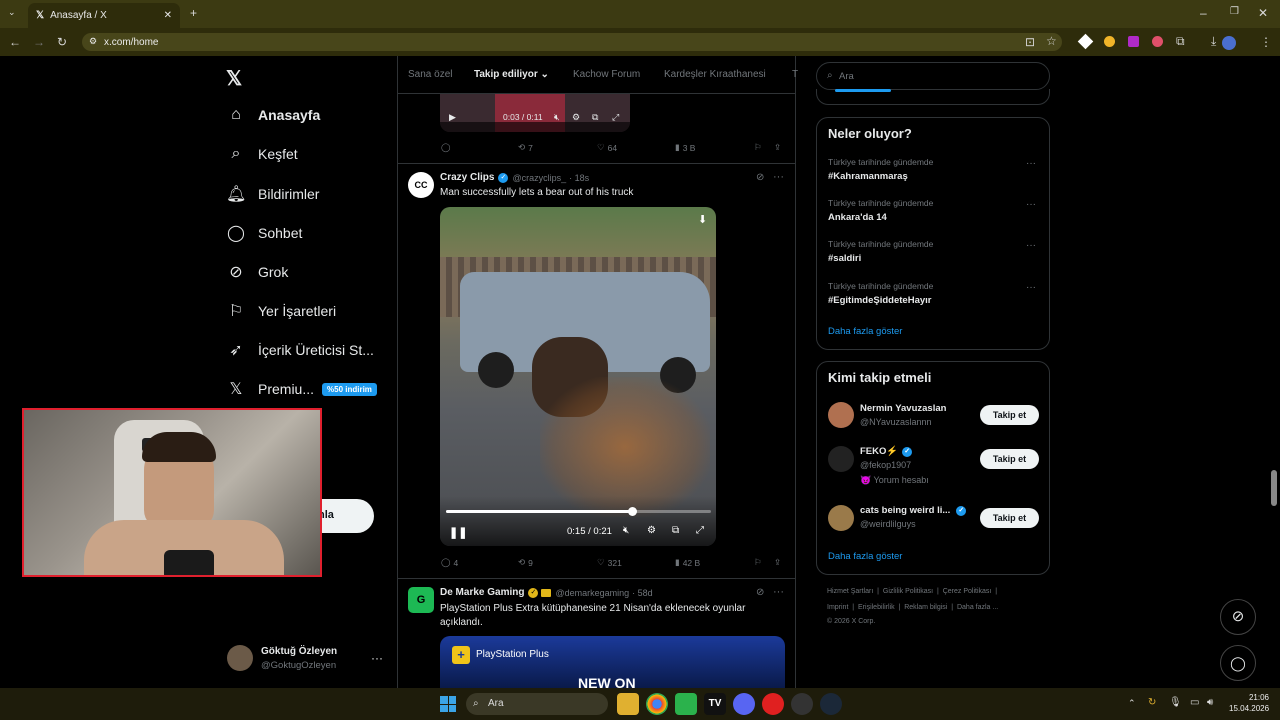 This screenshot has height=720, width=1280. Describe the element at coordinates (449, 562) in the screenshot. I see `reply-action: ◯ 4` at that location.